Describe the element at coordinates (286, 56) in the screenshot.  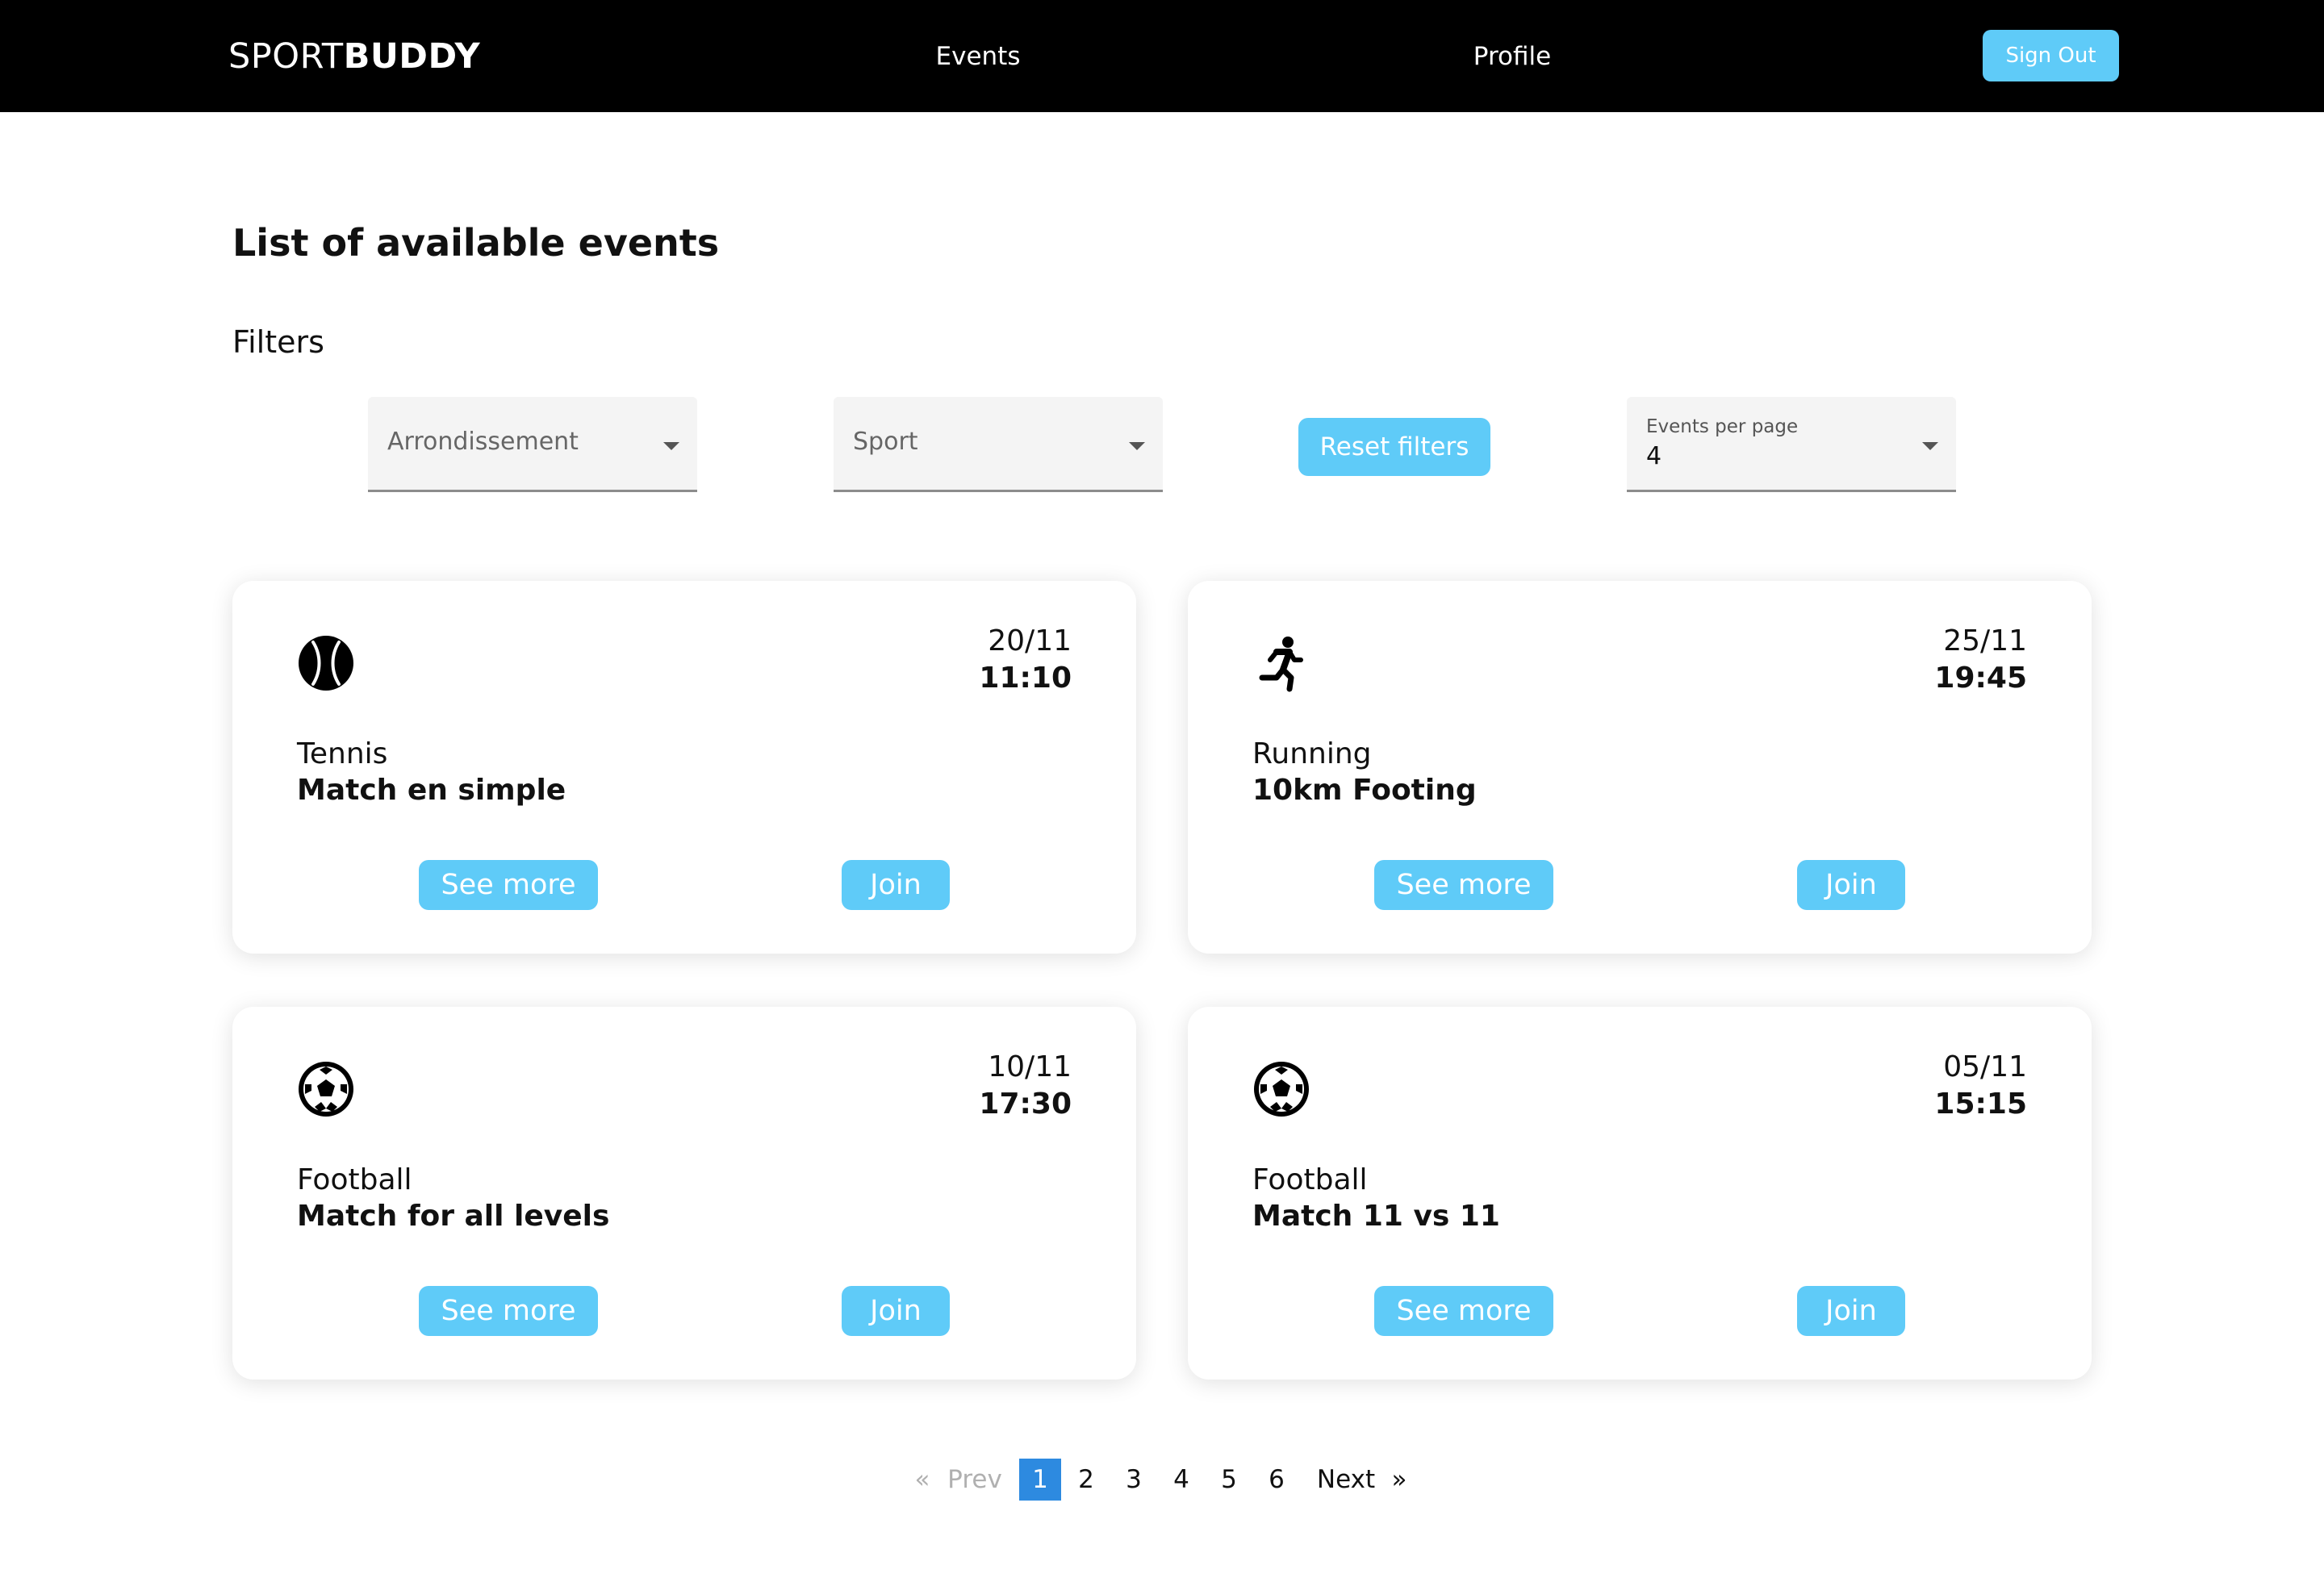
I see `logo-text-sport: SPORT` at that location.